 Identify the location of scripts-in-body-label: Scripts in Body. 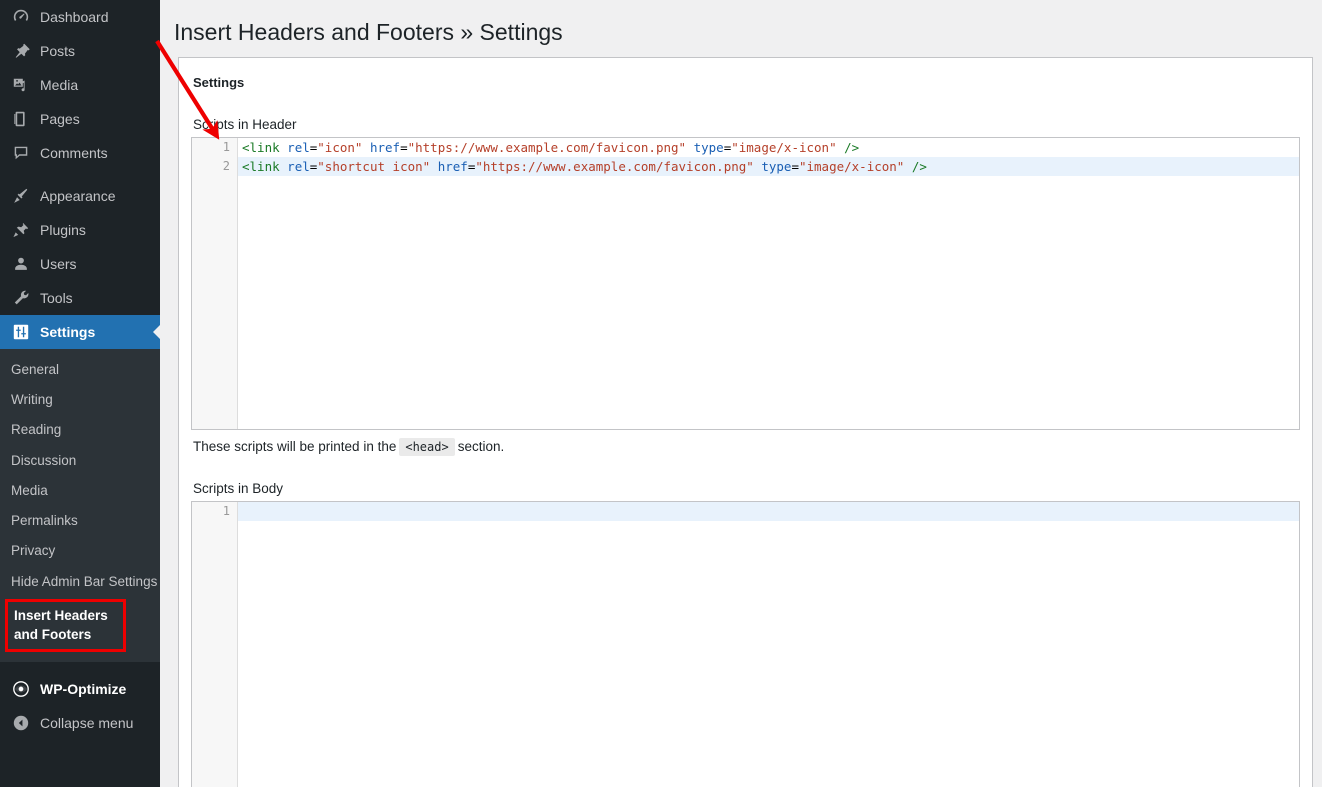
(238, 488).